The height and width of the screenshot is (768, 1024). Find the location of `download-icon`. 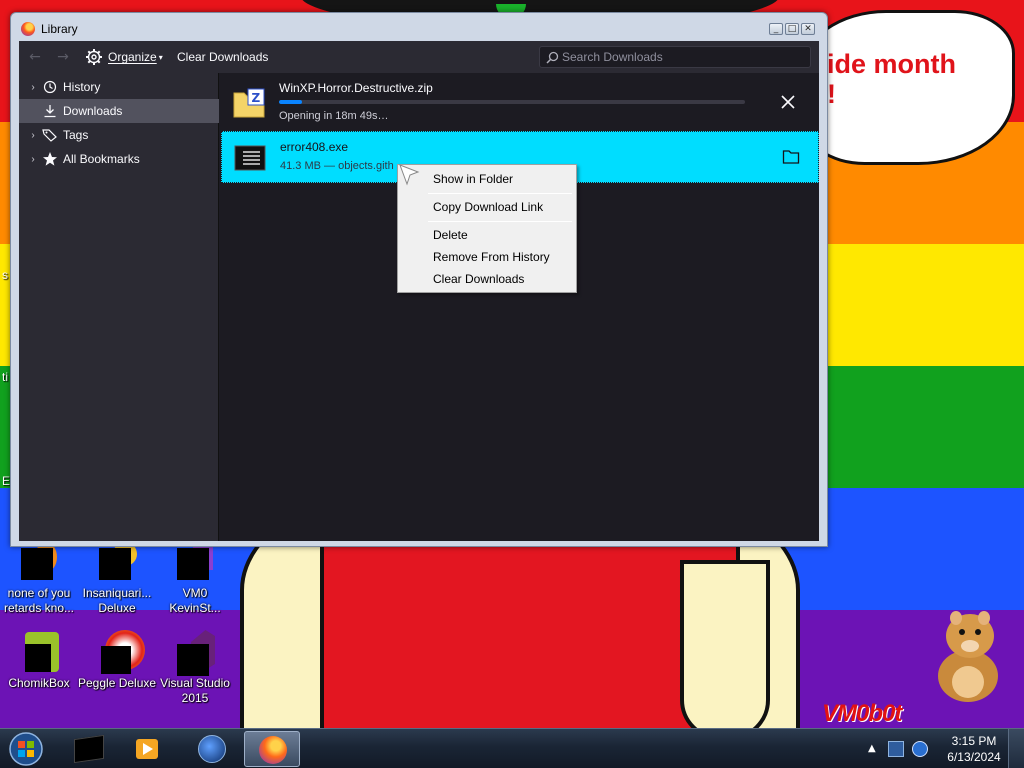

download-icon is located at coordinates (50, 111).